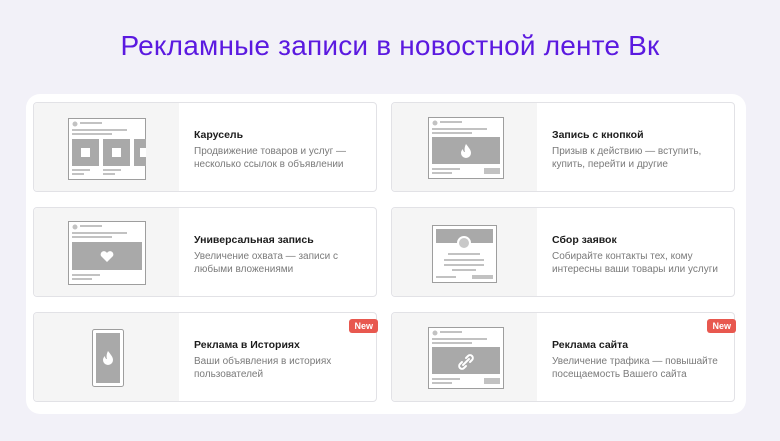  Describe the element at coordinates (219, 135) in the screenshot. I see `card-title: Карусель` at that location.